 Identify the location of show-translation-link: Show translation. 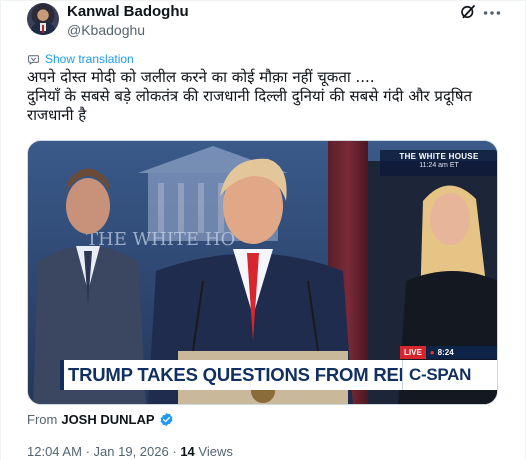
(80, 59).